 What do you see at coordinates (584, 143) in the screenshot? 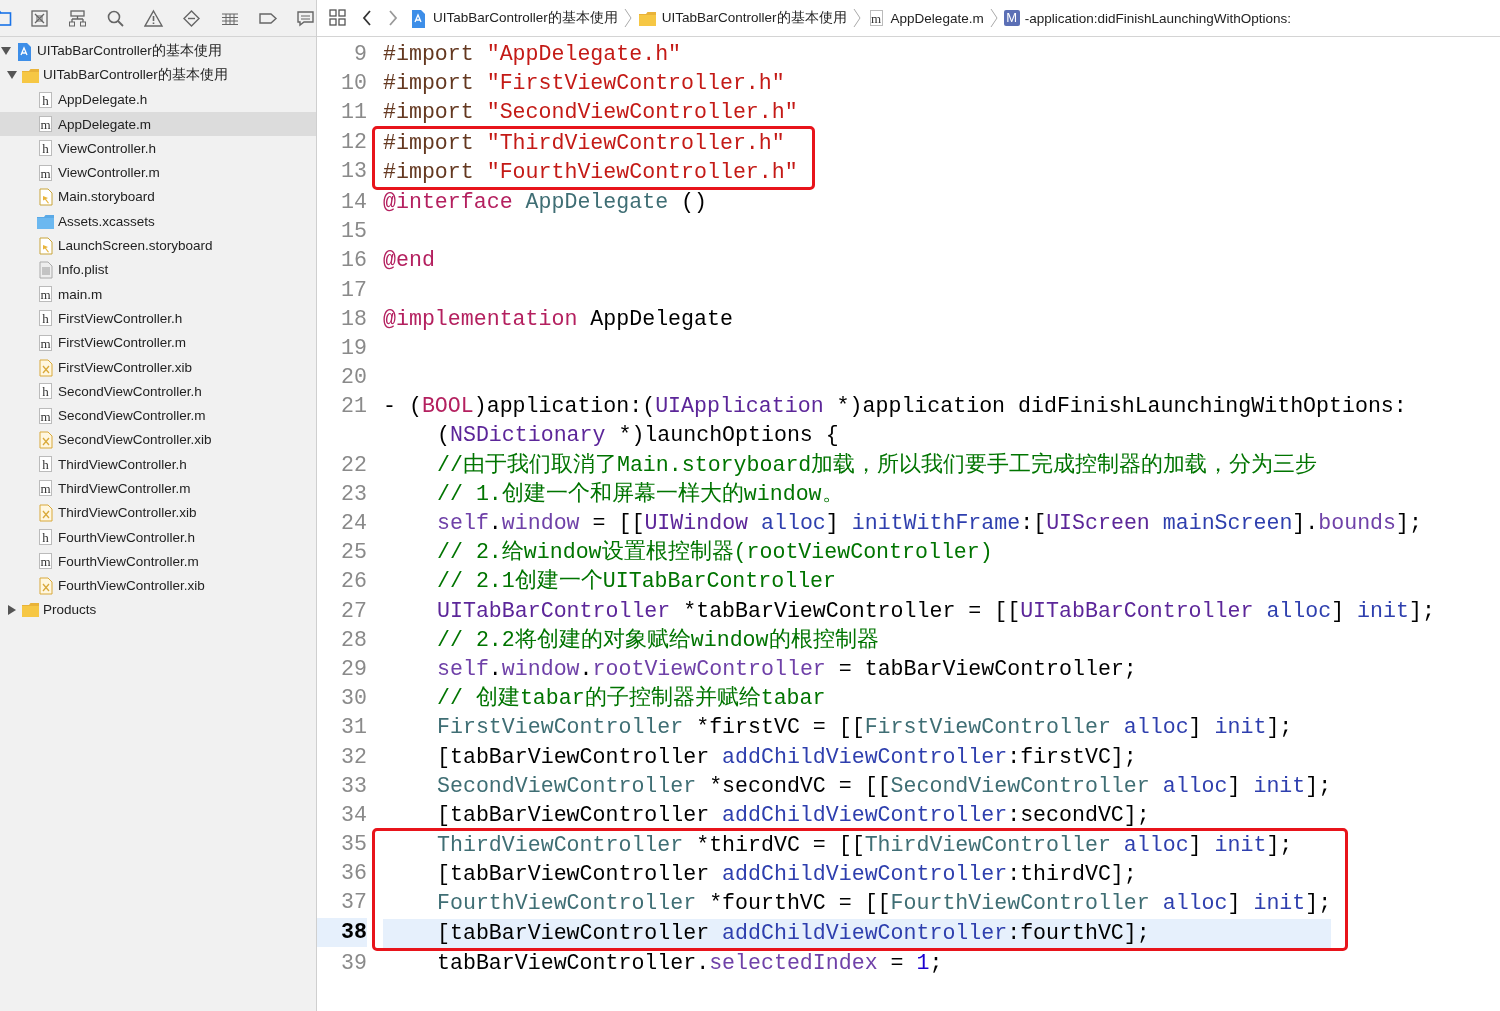
I see `code-line: #import "ThirdViewController.h"` at bounding box center [584, 143].